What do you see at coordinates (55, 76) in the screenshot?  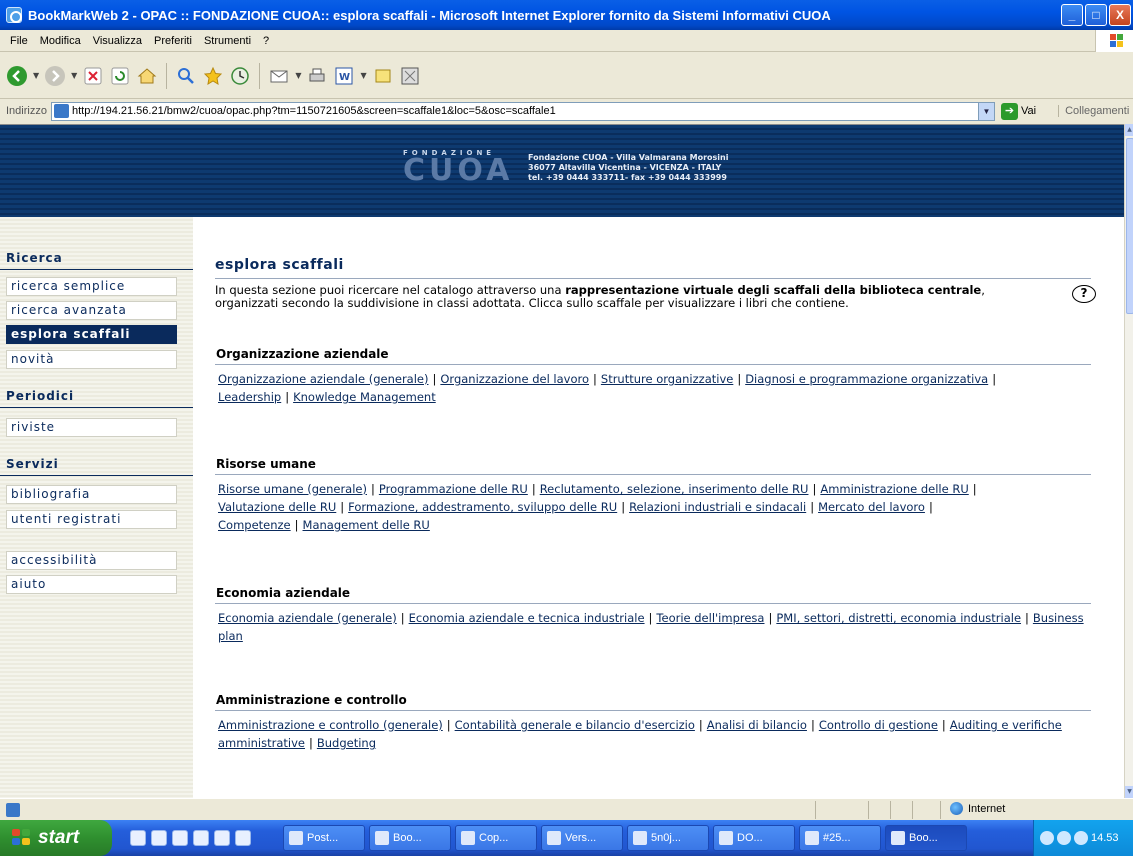 I see `forward-icon` at bounding box center [55, 76].